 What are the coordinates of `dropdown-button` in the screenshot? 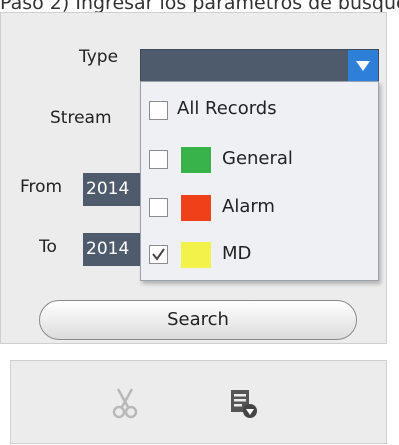 It's located at (363, 65).